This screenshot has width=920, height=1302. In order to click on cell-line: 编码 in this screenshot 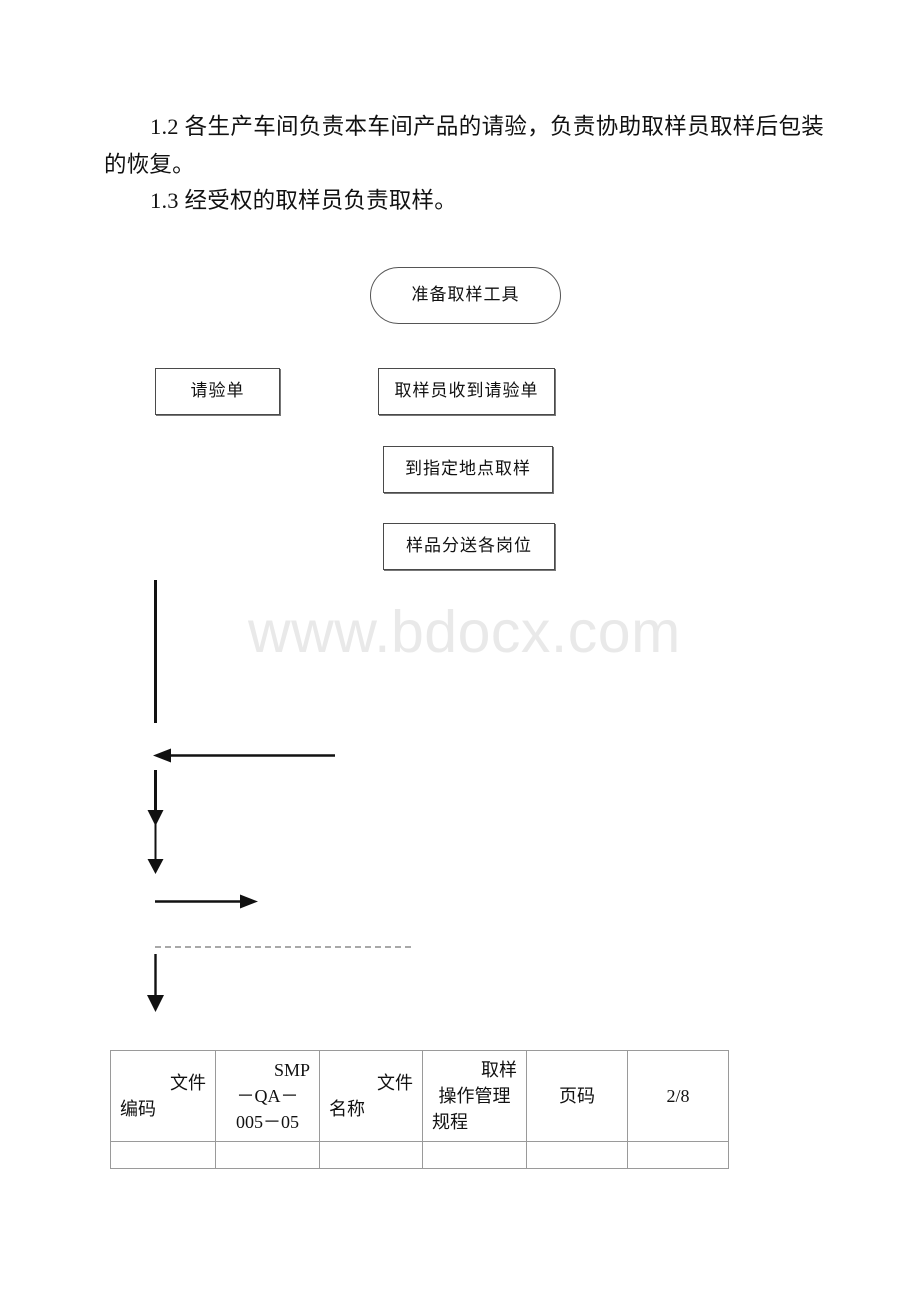, I will do `click(138, 1109)`.